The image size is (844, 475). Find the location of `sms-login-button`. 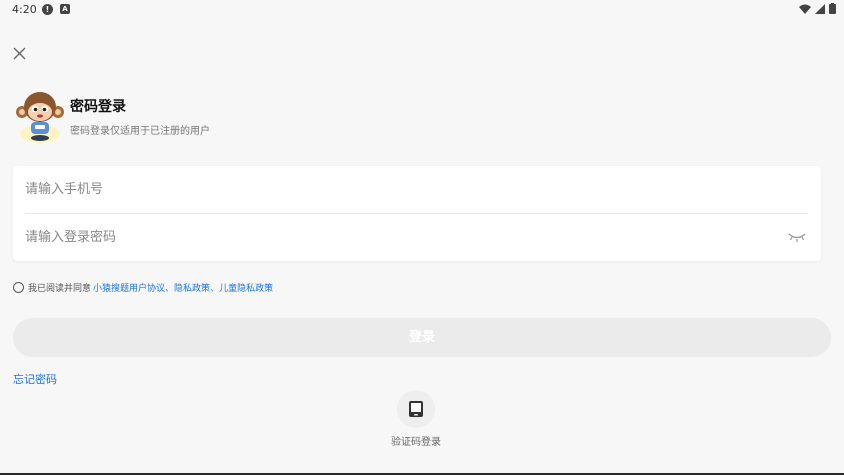

sms-login-button is located at coordinates (416, 409).